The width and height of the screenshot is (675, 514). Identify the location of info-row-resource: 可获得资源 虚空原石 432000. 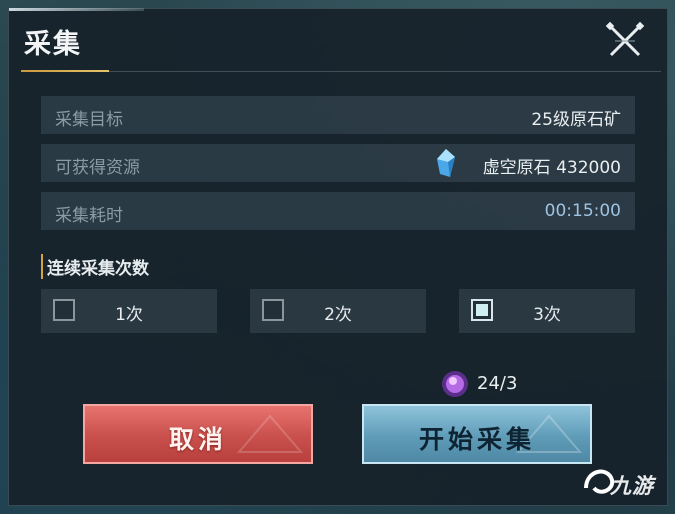
(338, 163).